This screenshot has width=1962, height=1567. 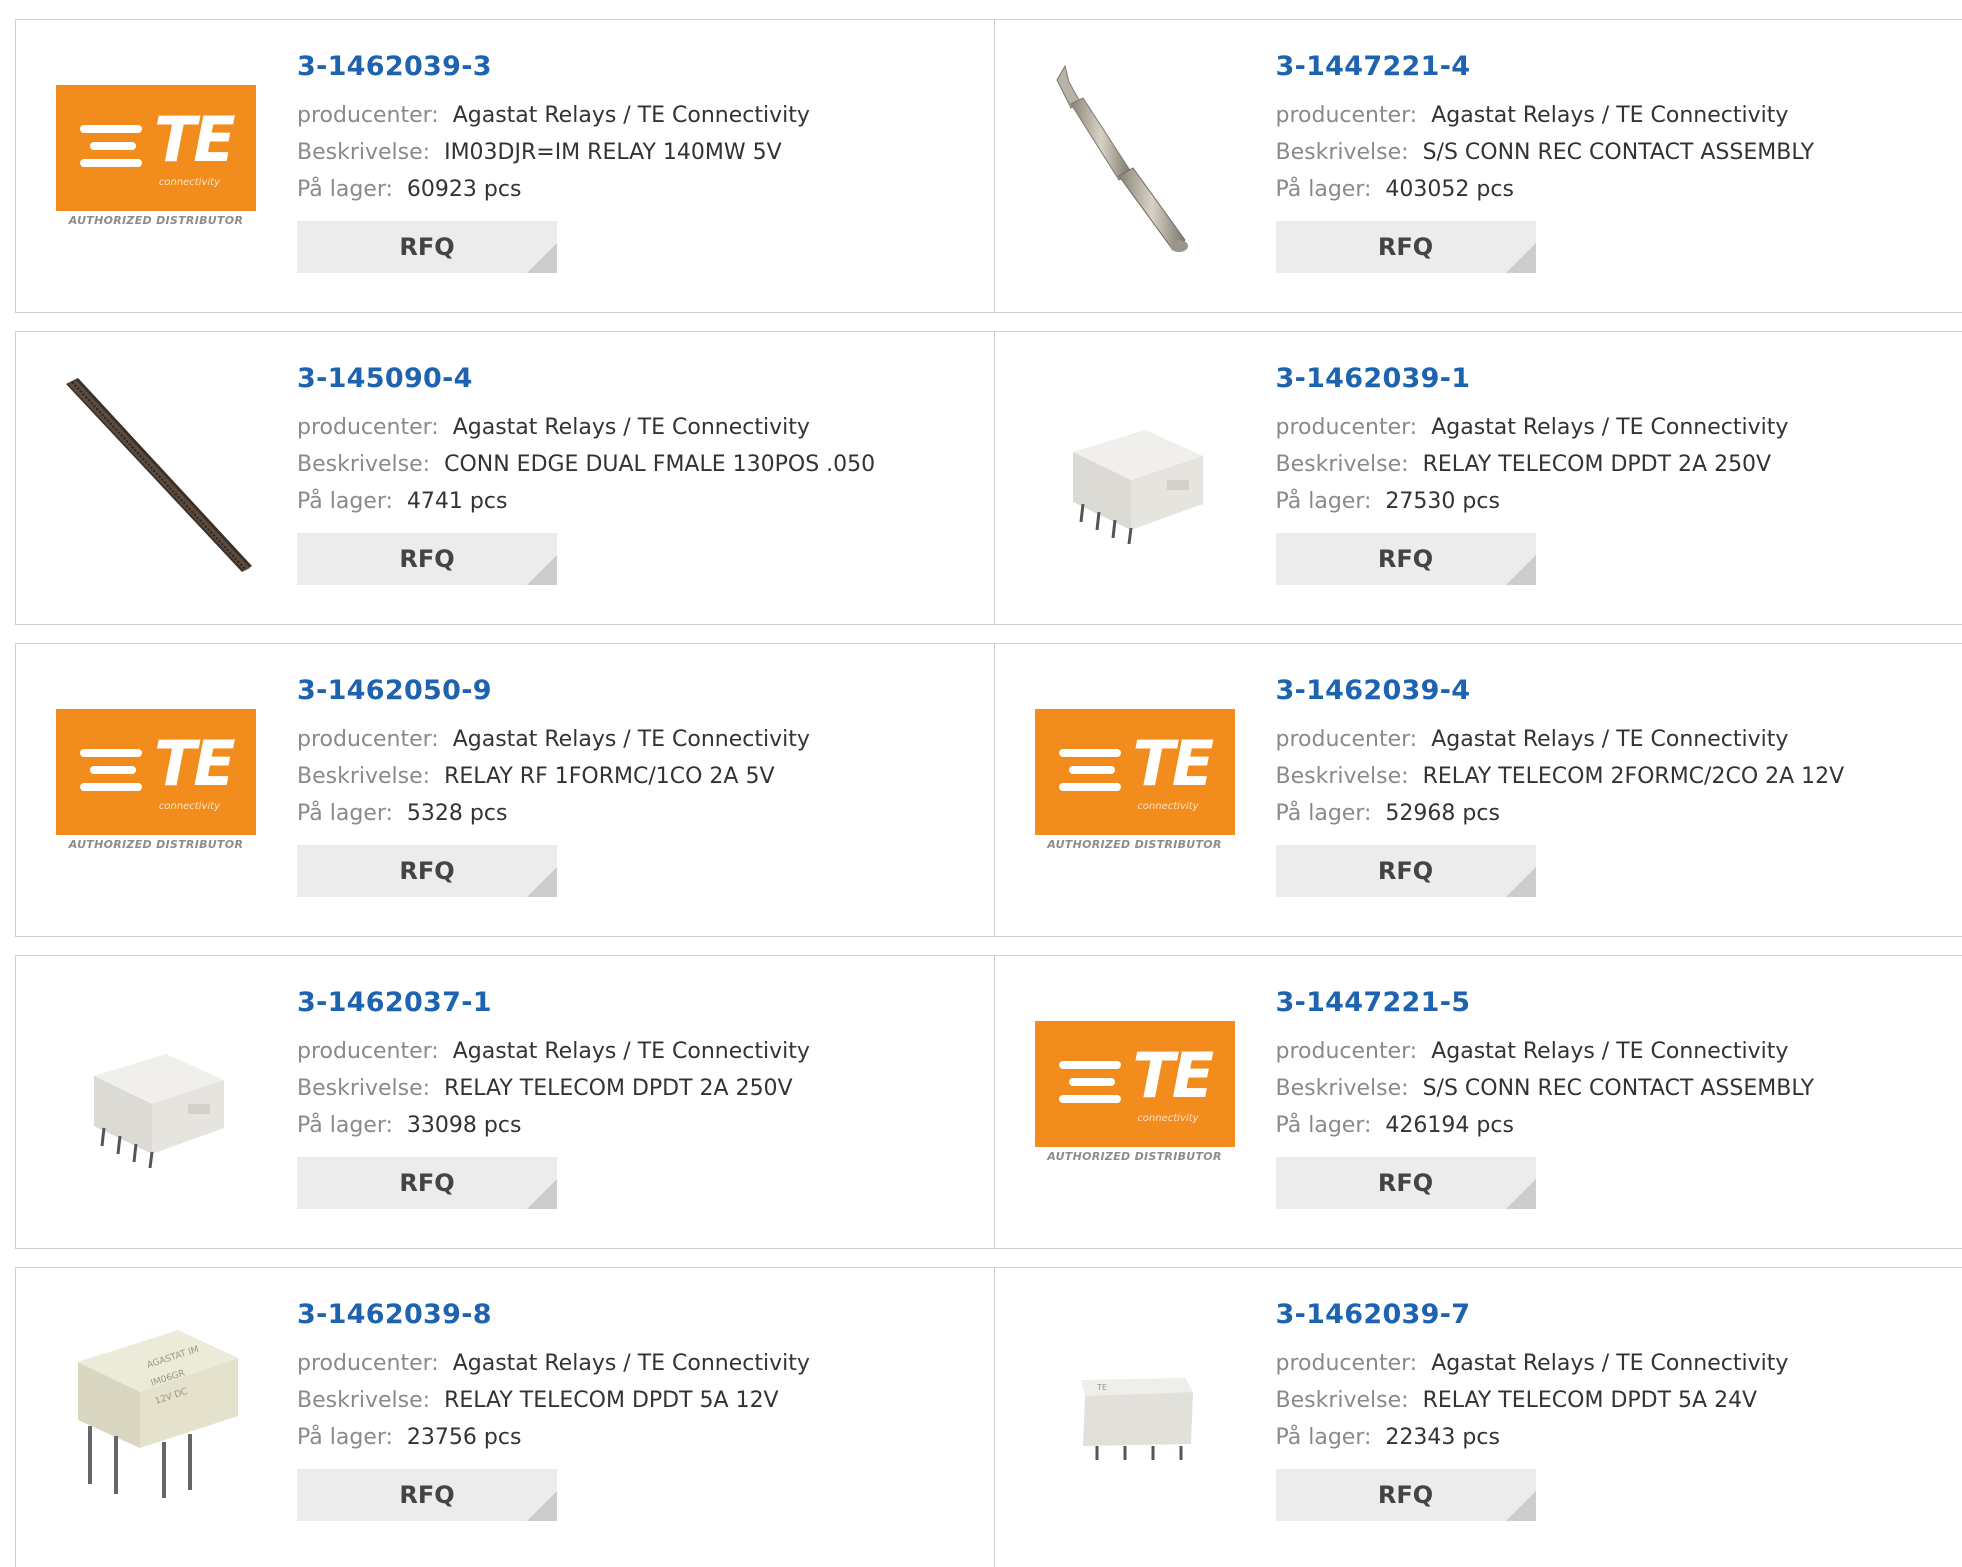 What do you see at coordinates (659, 464) in the screenshot?
I see `description-value: CONN EDGE DUAL FMALE 130POS .050` at bounding box center [659, 464].